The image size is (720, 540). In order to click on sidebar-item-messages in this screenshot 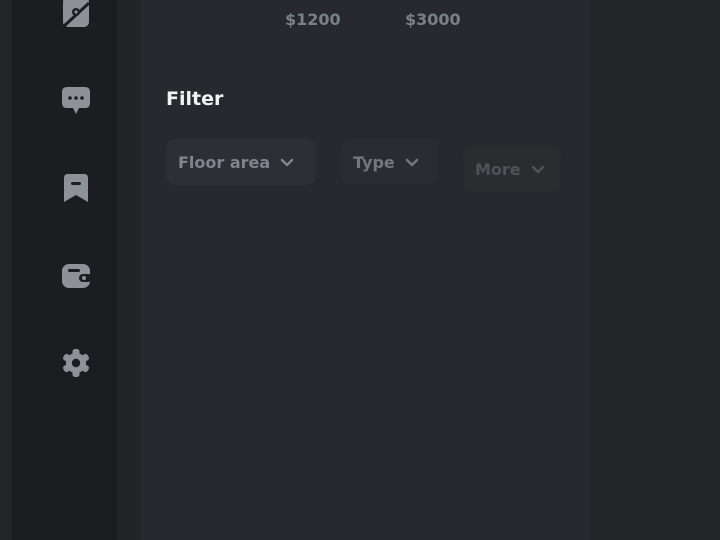, I will do `click(76, 100)`.